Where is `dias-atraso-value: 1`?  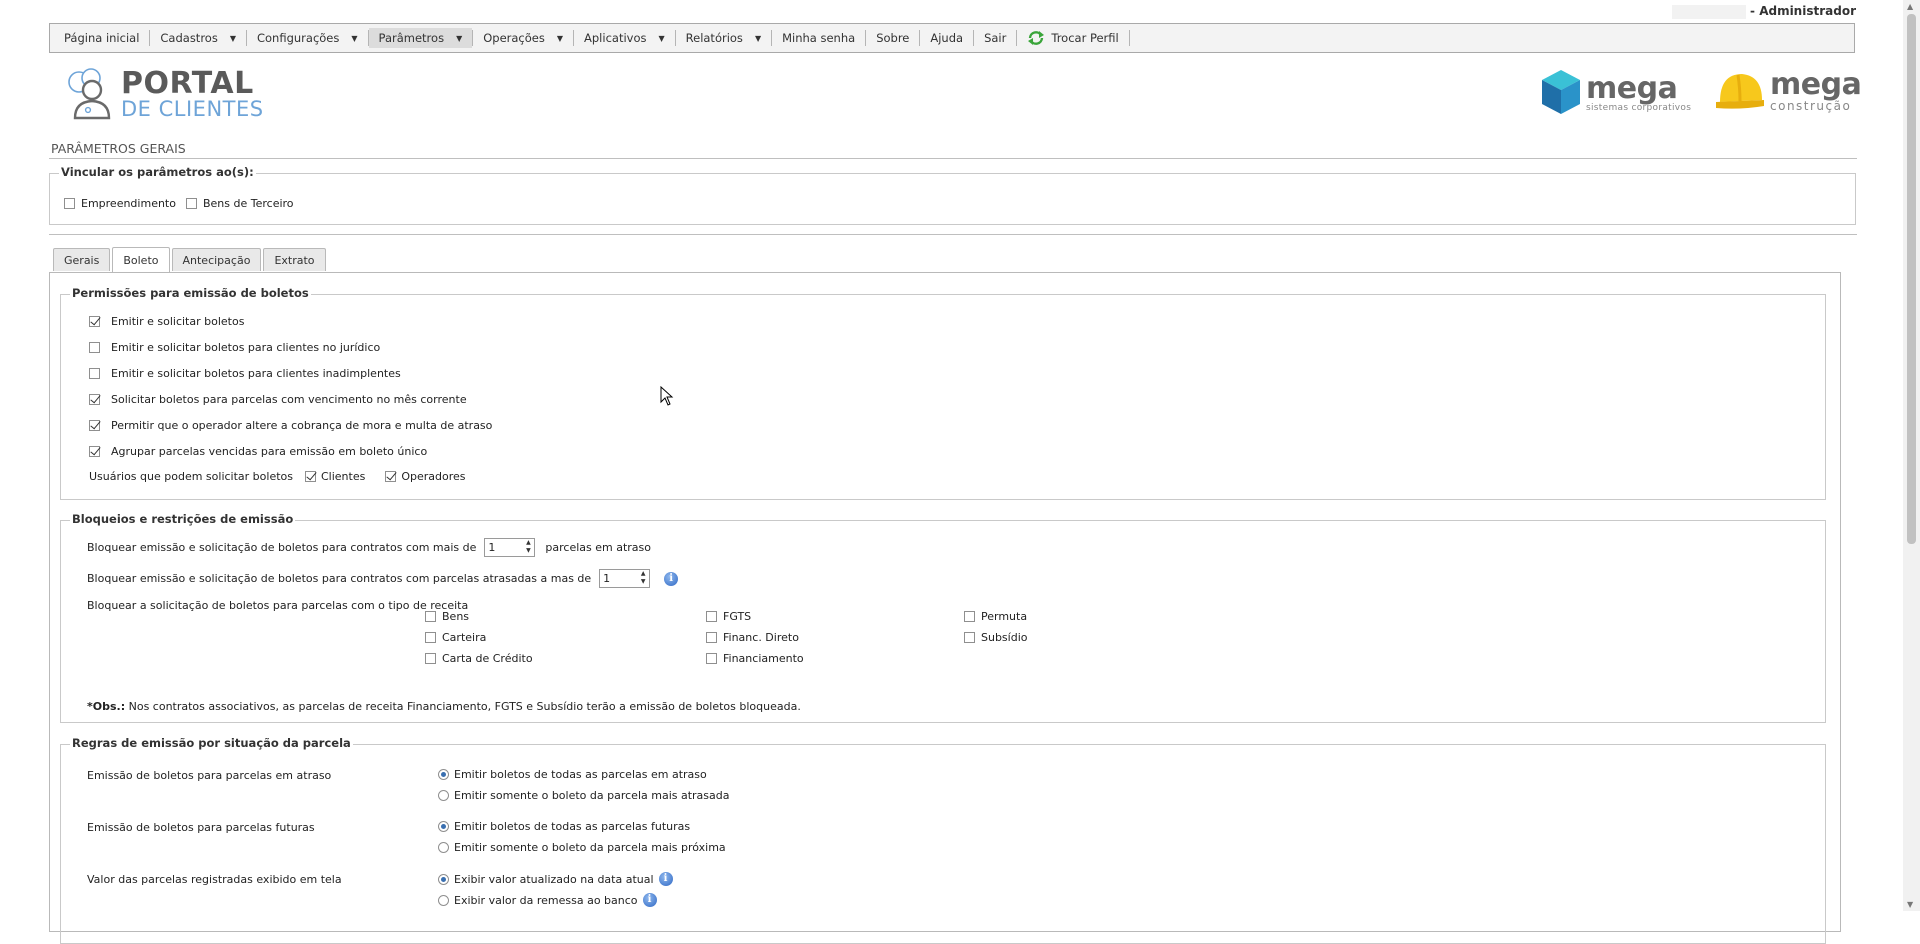
dias-atraso-value: 1 is located at coordinates (607, 578).